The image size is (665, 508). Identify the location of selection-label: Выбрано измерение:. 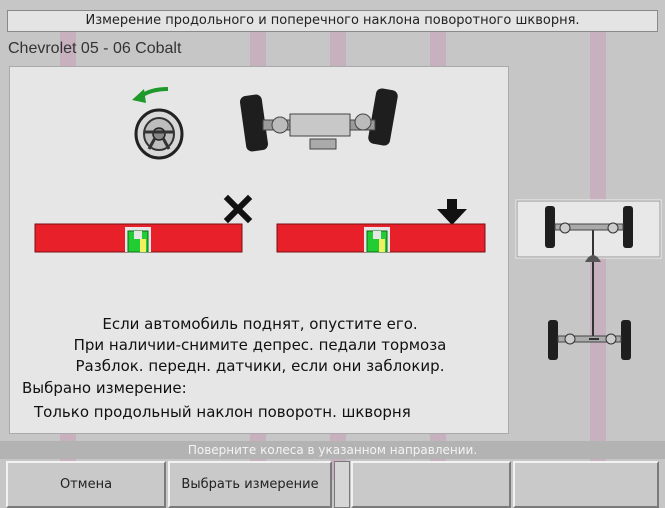
(104, 388).